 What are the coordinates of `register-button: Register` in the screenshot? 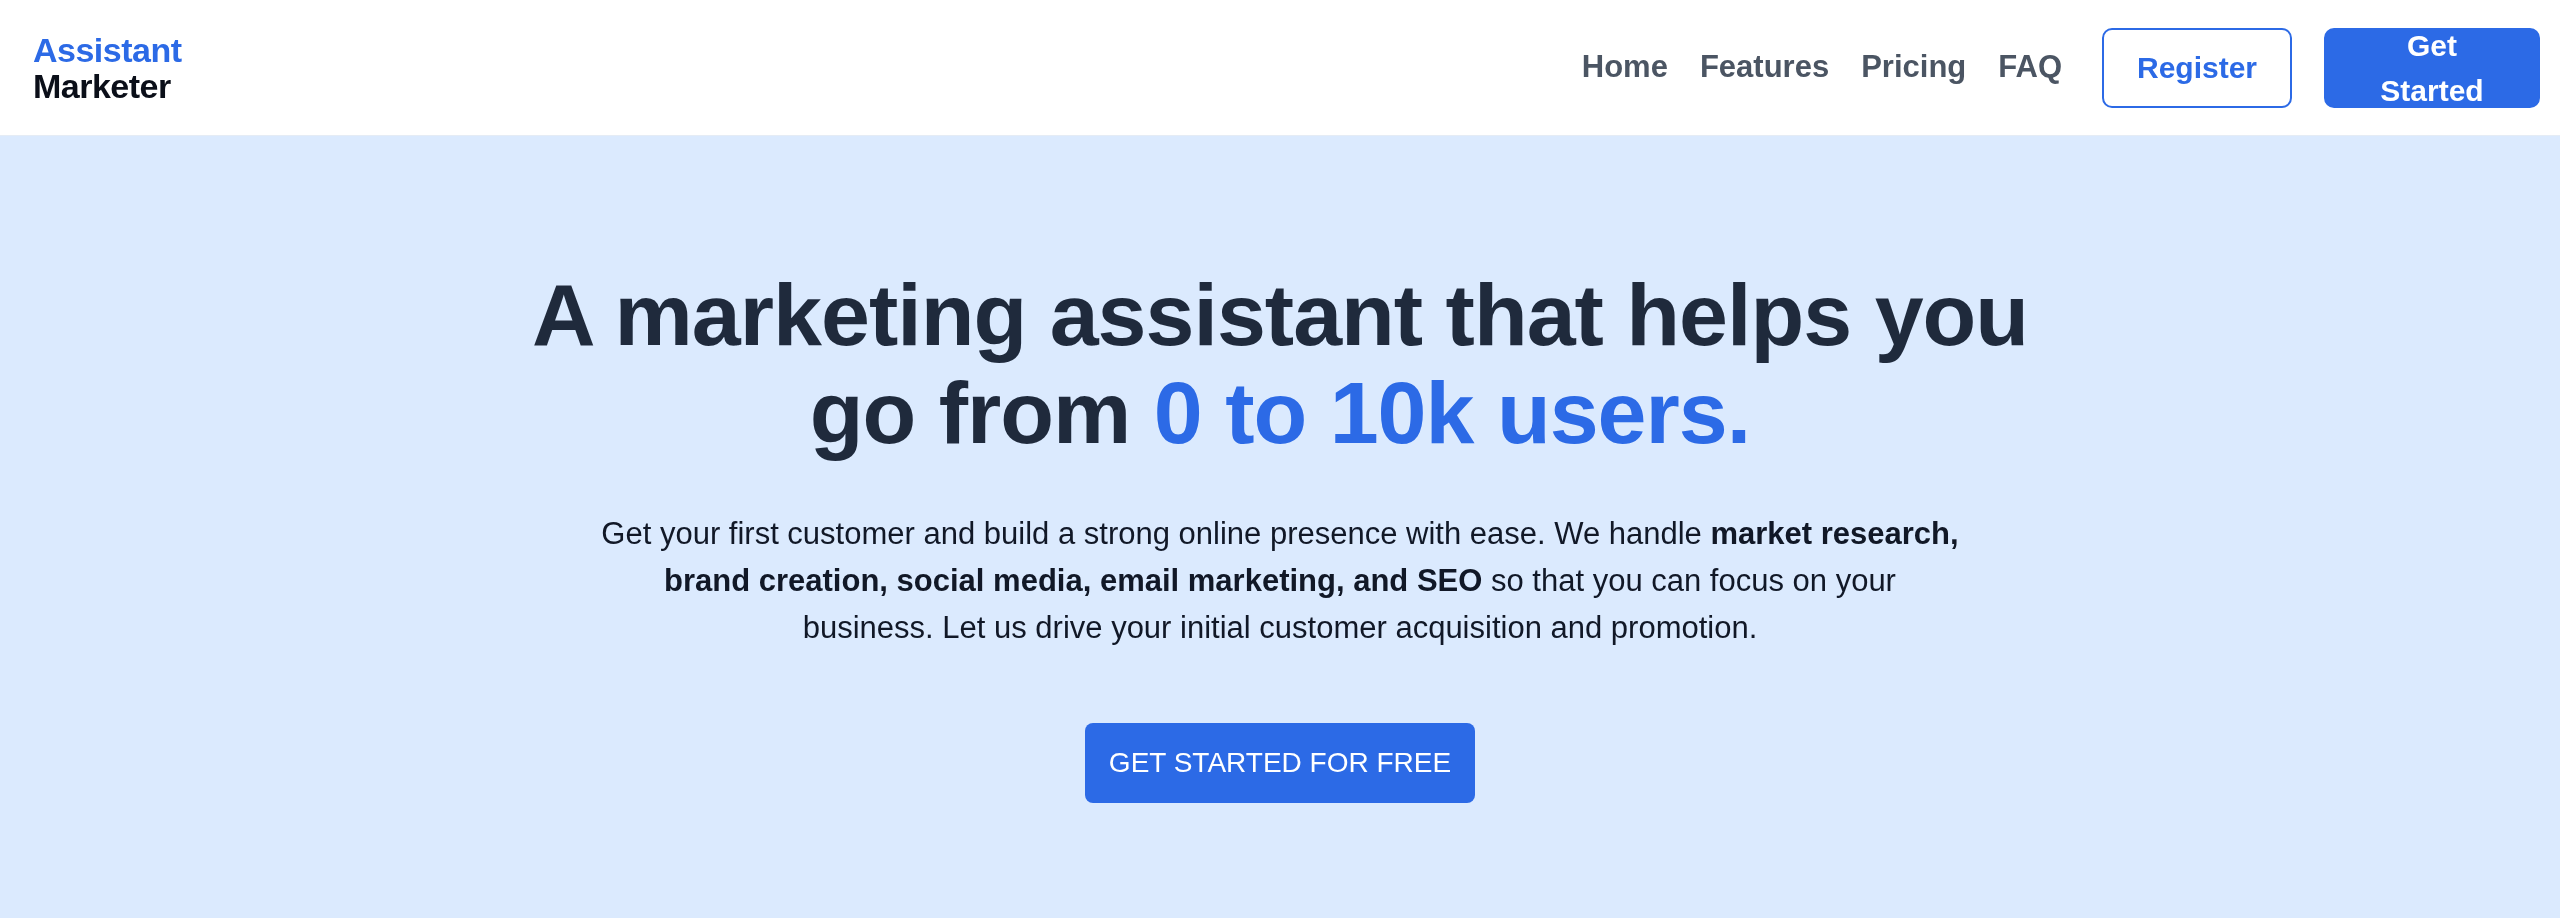 It's located at (2197, 67).